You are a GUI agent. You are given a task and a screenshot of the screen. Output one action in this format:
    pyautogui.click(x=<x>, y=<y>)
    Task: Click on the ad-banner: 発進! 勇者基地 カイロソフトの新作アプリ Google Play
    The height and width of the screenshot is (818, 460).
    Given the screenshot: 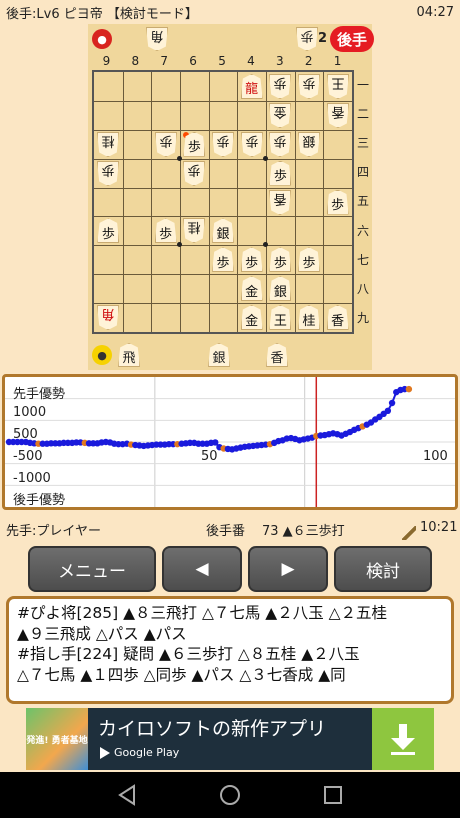 What is the action you would take?
    pyautogui.click(x=230, y=739)
    